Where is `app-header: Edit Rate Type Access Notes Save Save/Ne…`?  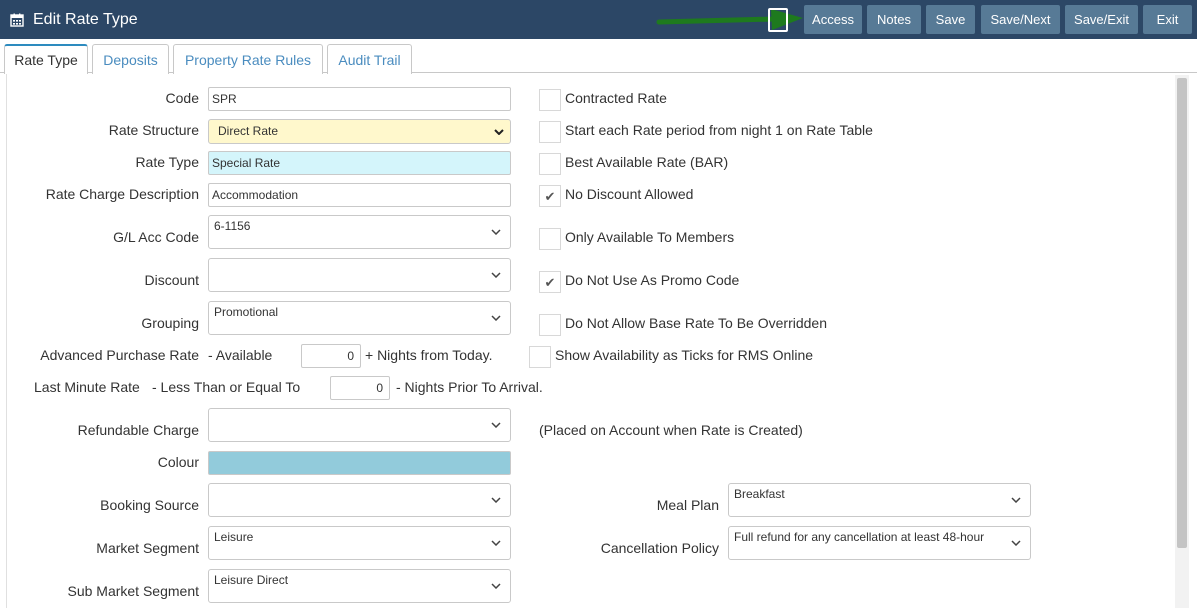 app-header: Edit Rate Type Access Notes Save Save/Ne… is located at coordinates (598, 19).